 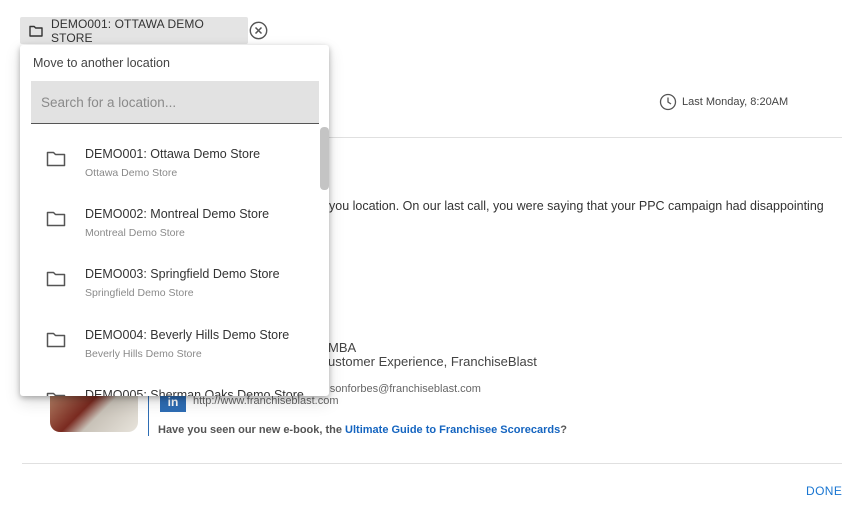 I want to click on location-item-name: DEMO005: Sherman Oaks Demo Store, so click(x=194, y=392).